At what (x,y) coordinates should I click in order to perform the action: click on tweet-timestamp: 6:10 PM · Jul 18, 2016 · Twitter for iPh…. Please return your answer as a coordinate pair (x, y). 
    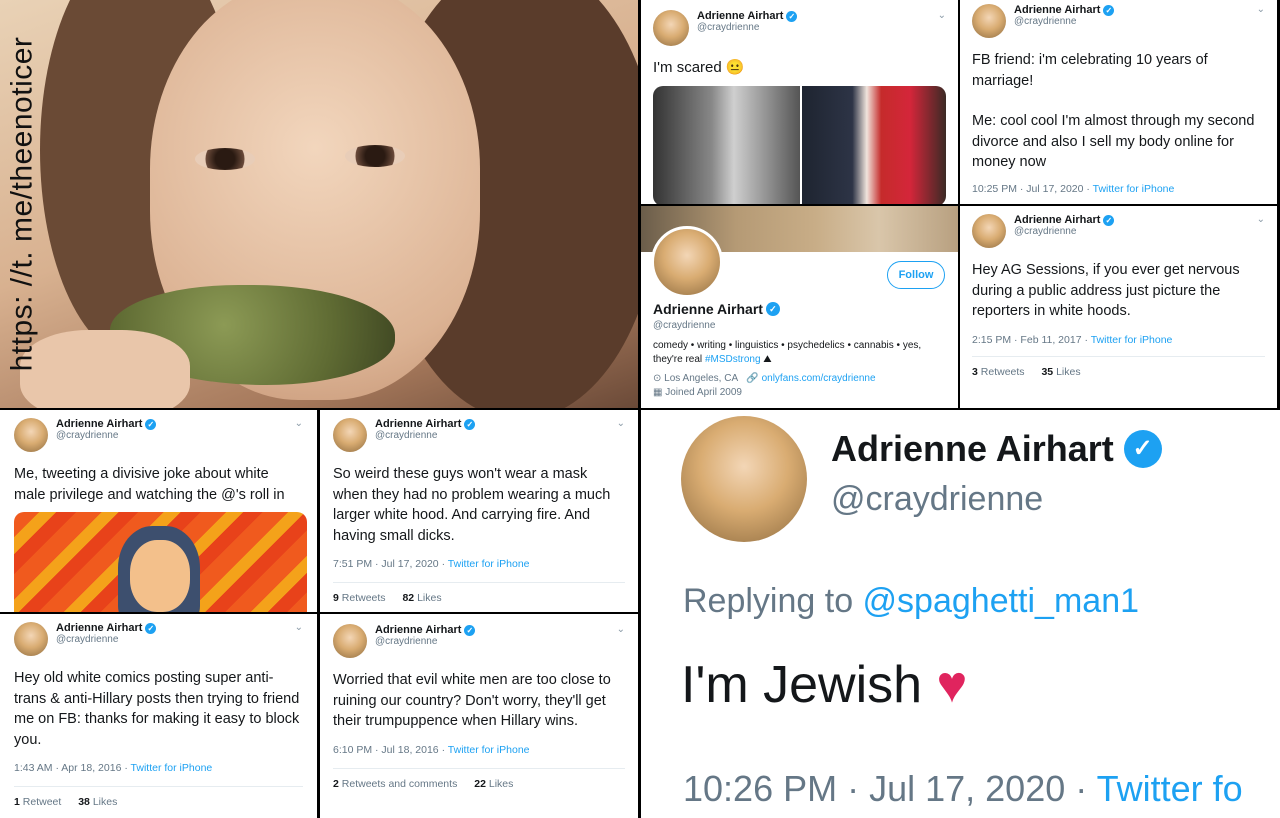
    Looking at the image, I should click on (479, 750).